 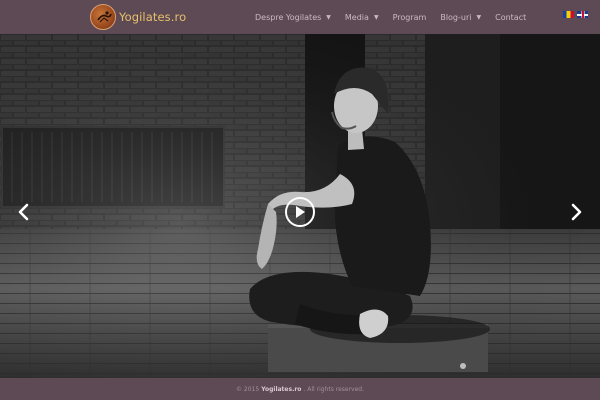 I want to click on nav-item-blog-uri: Blog-uri ▼, so click(x=460, y=17).